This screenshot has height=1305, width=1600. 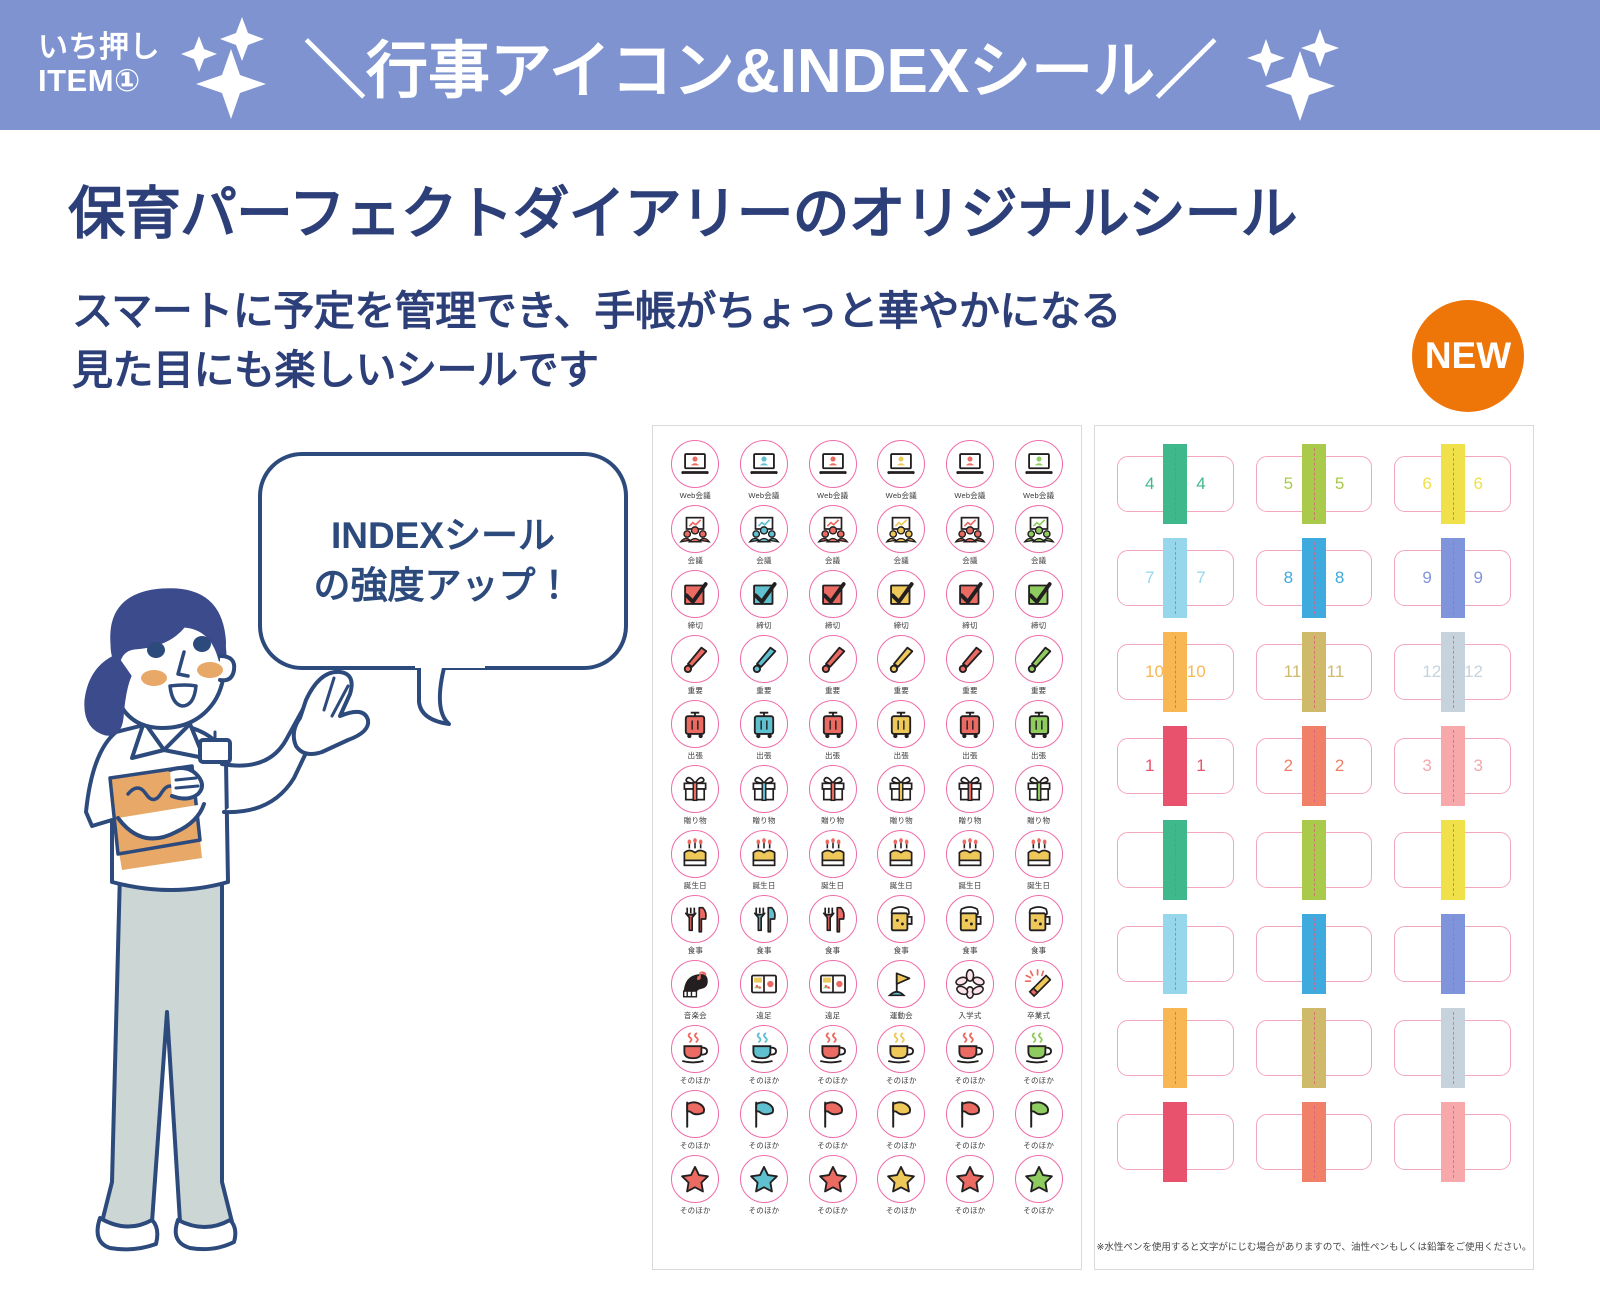 What do you see at coordinates (596, 341) in the screenshot?
I see `main-subheadline: スマートに予定を管理でき、手帳がちょっと華やかになる 見た目にも楽しいシールです` at bounding box center [596, 341].